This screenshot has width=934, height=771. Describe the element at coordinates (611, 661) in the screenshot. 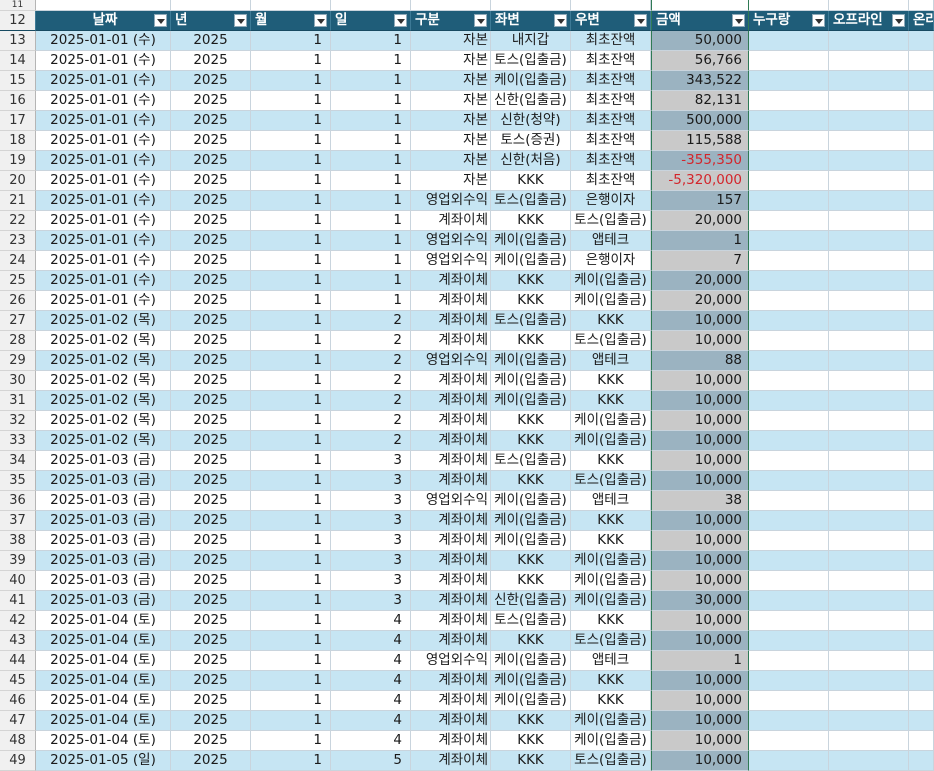

I see `cell-right: 앱테크` at that location.